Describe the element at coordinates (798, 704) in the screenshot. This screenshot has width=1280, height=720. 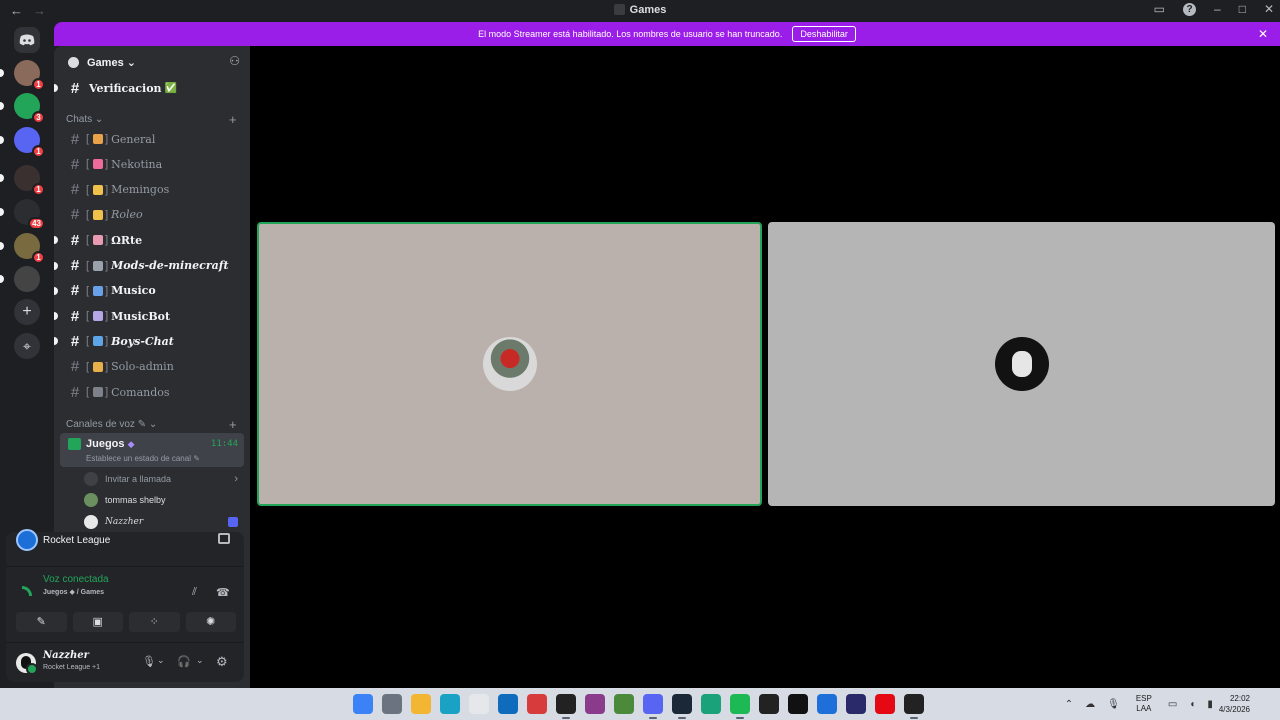
I see `chatgpt-icon` at that location.